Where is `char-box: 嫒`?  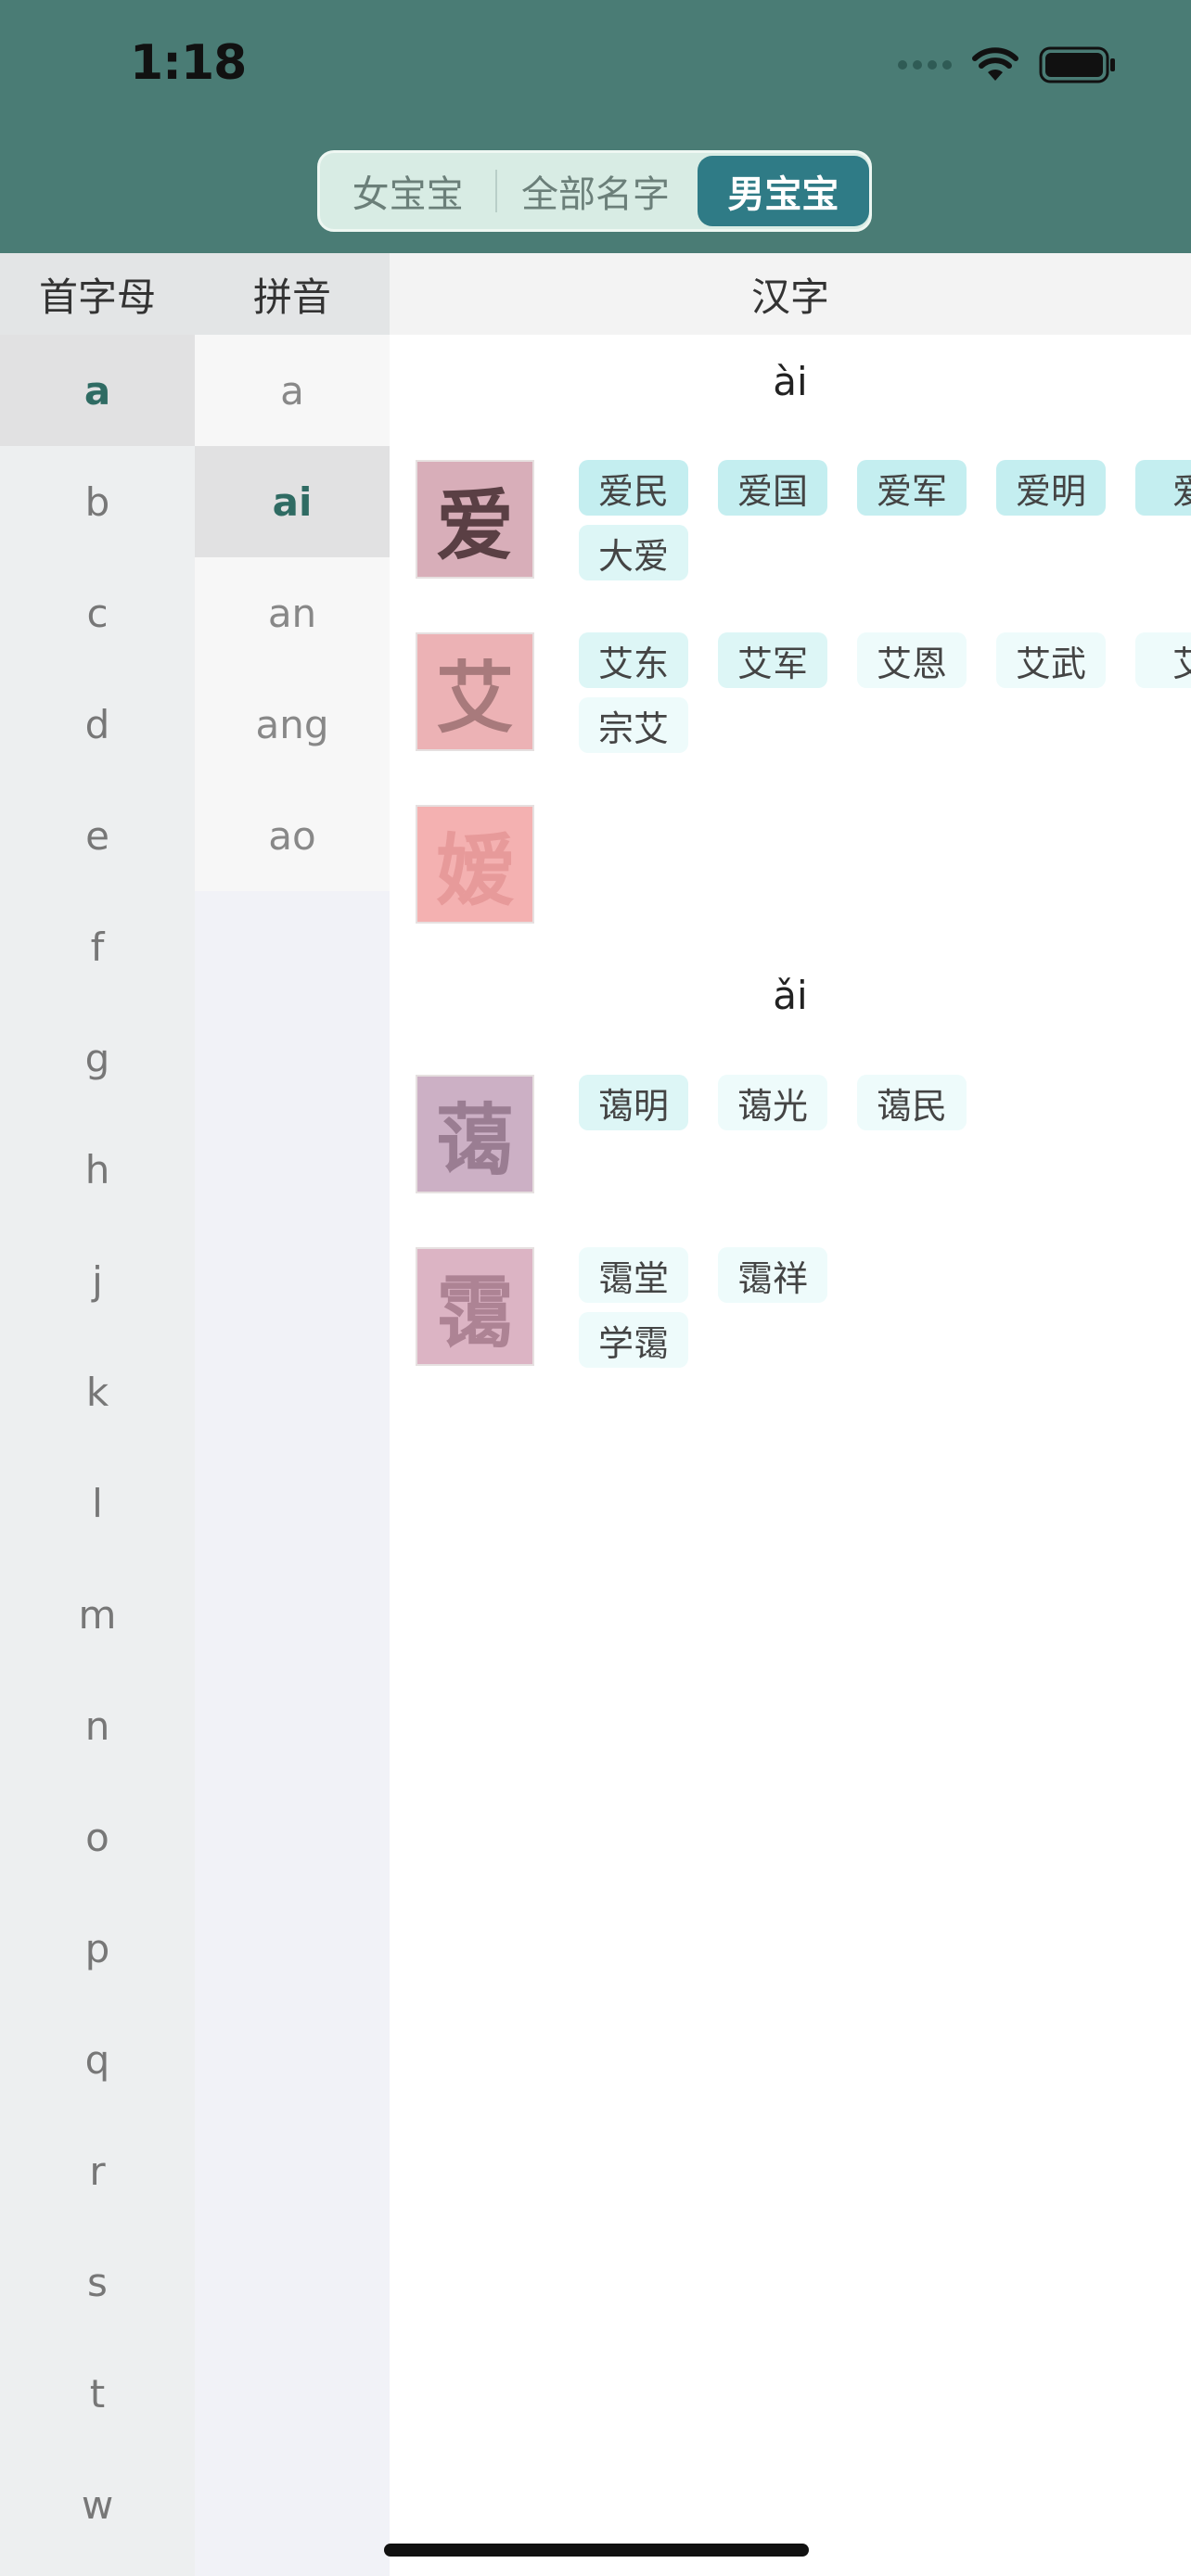
char-box: 嫒 is located at coordinates (475, 864).